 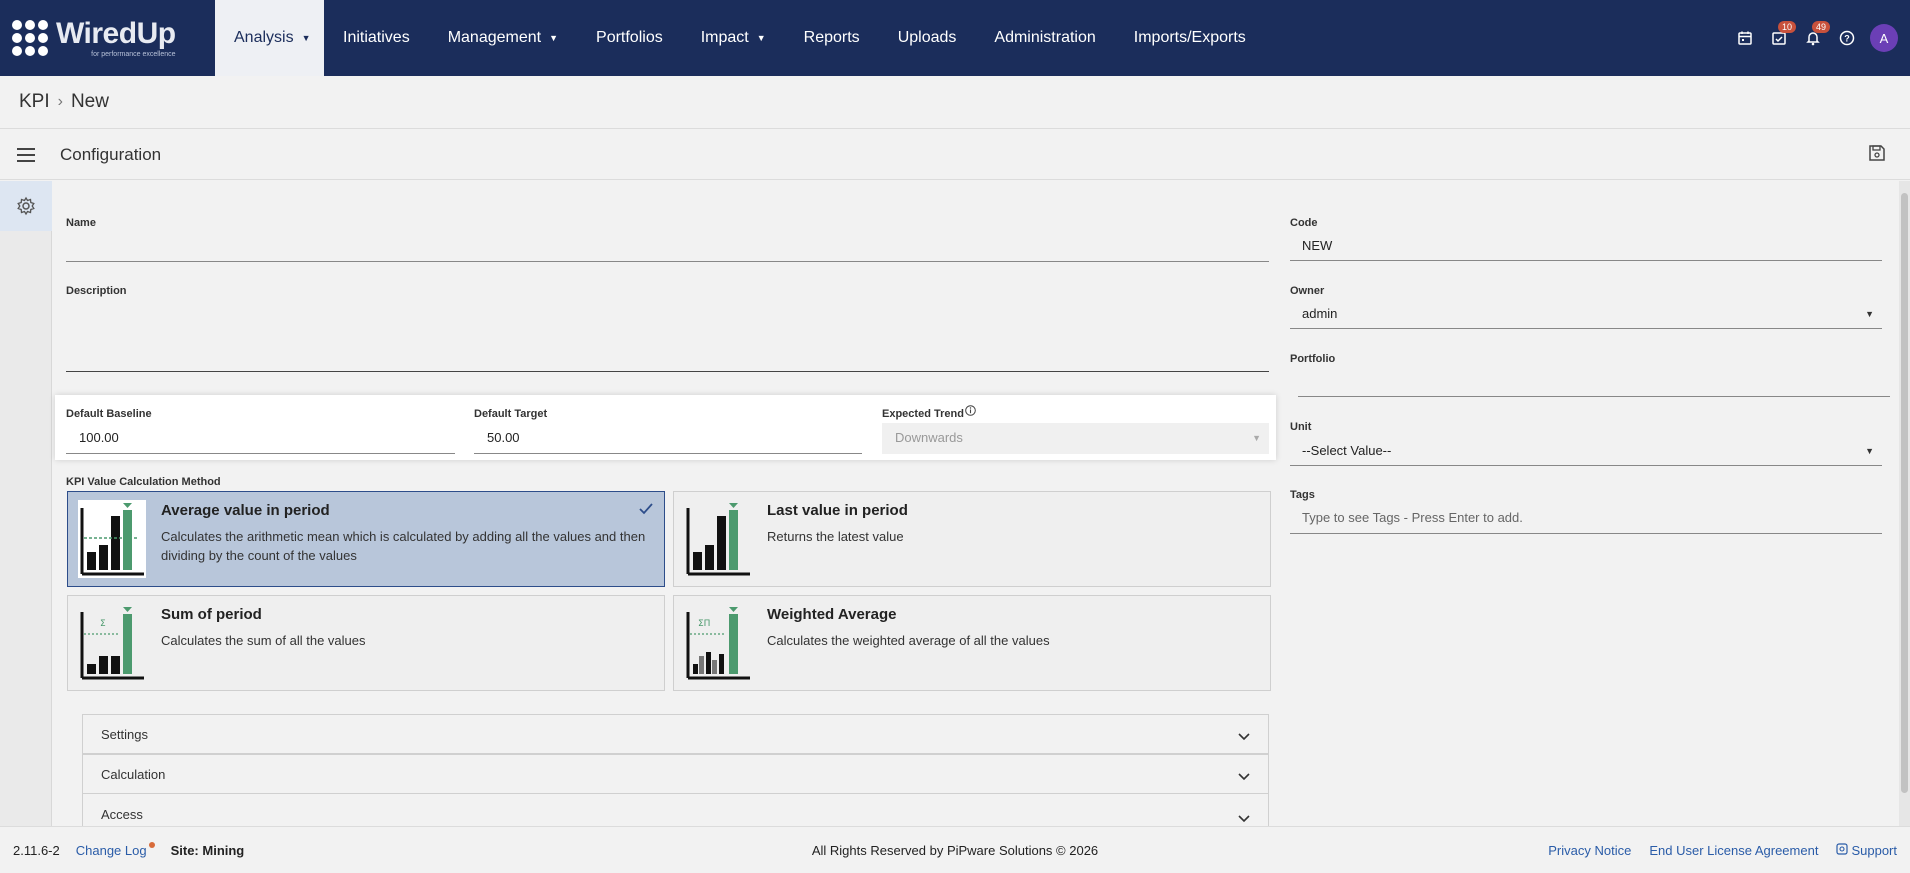 What do you see at coordinates (667, 248) in the screenshot?
I see `name-input` at bounding box center [667, 248].